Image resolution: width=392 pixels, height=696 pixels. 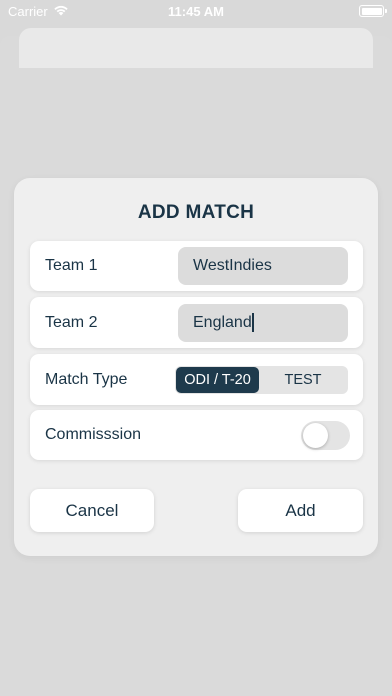 I want to click on team1-row: Team 1 WestIndies, so click(x=196, y=266).